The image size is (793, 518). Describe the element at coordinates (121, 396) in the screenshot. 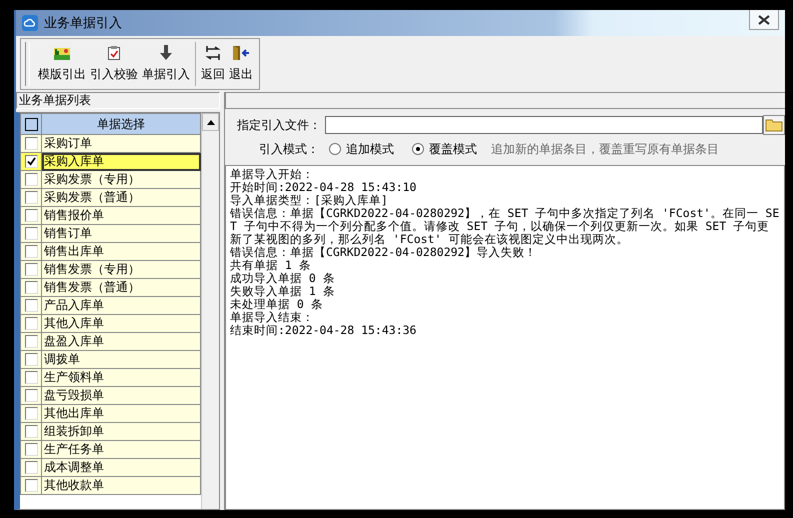

I see `list-item: 盘亏毁损单` at that location.